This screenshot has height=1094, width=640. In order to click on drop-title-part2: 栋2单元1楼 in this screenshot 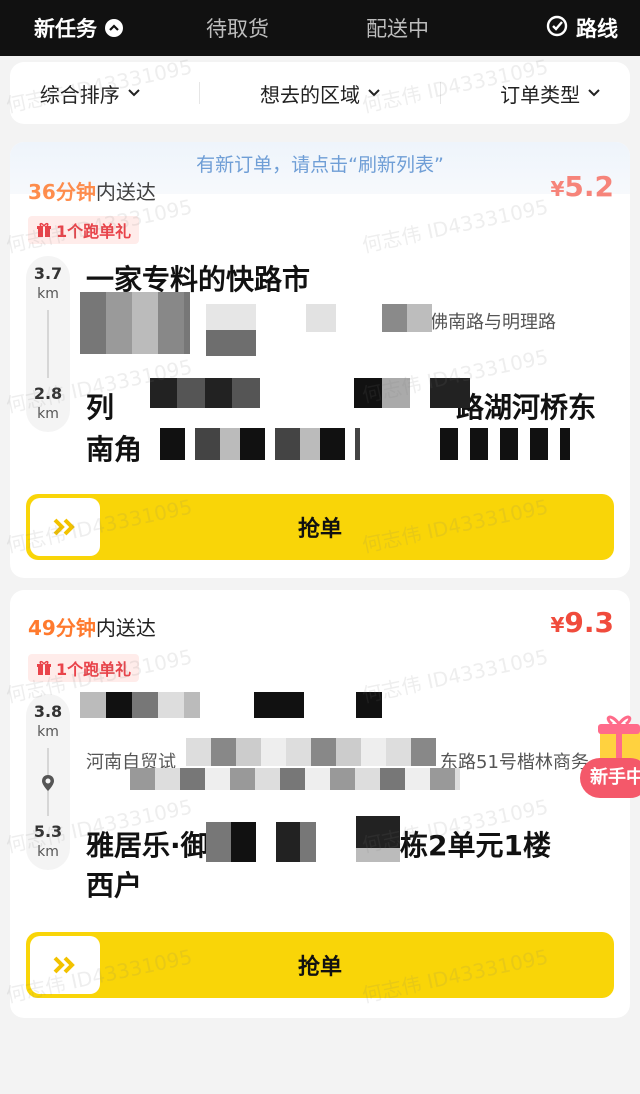, I will do `click(475, 845)`.